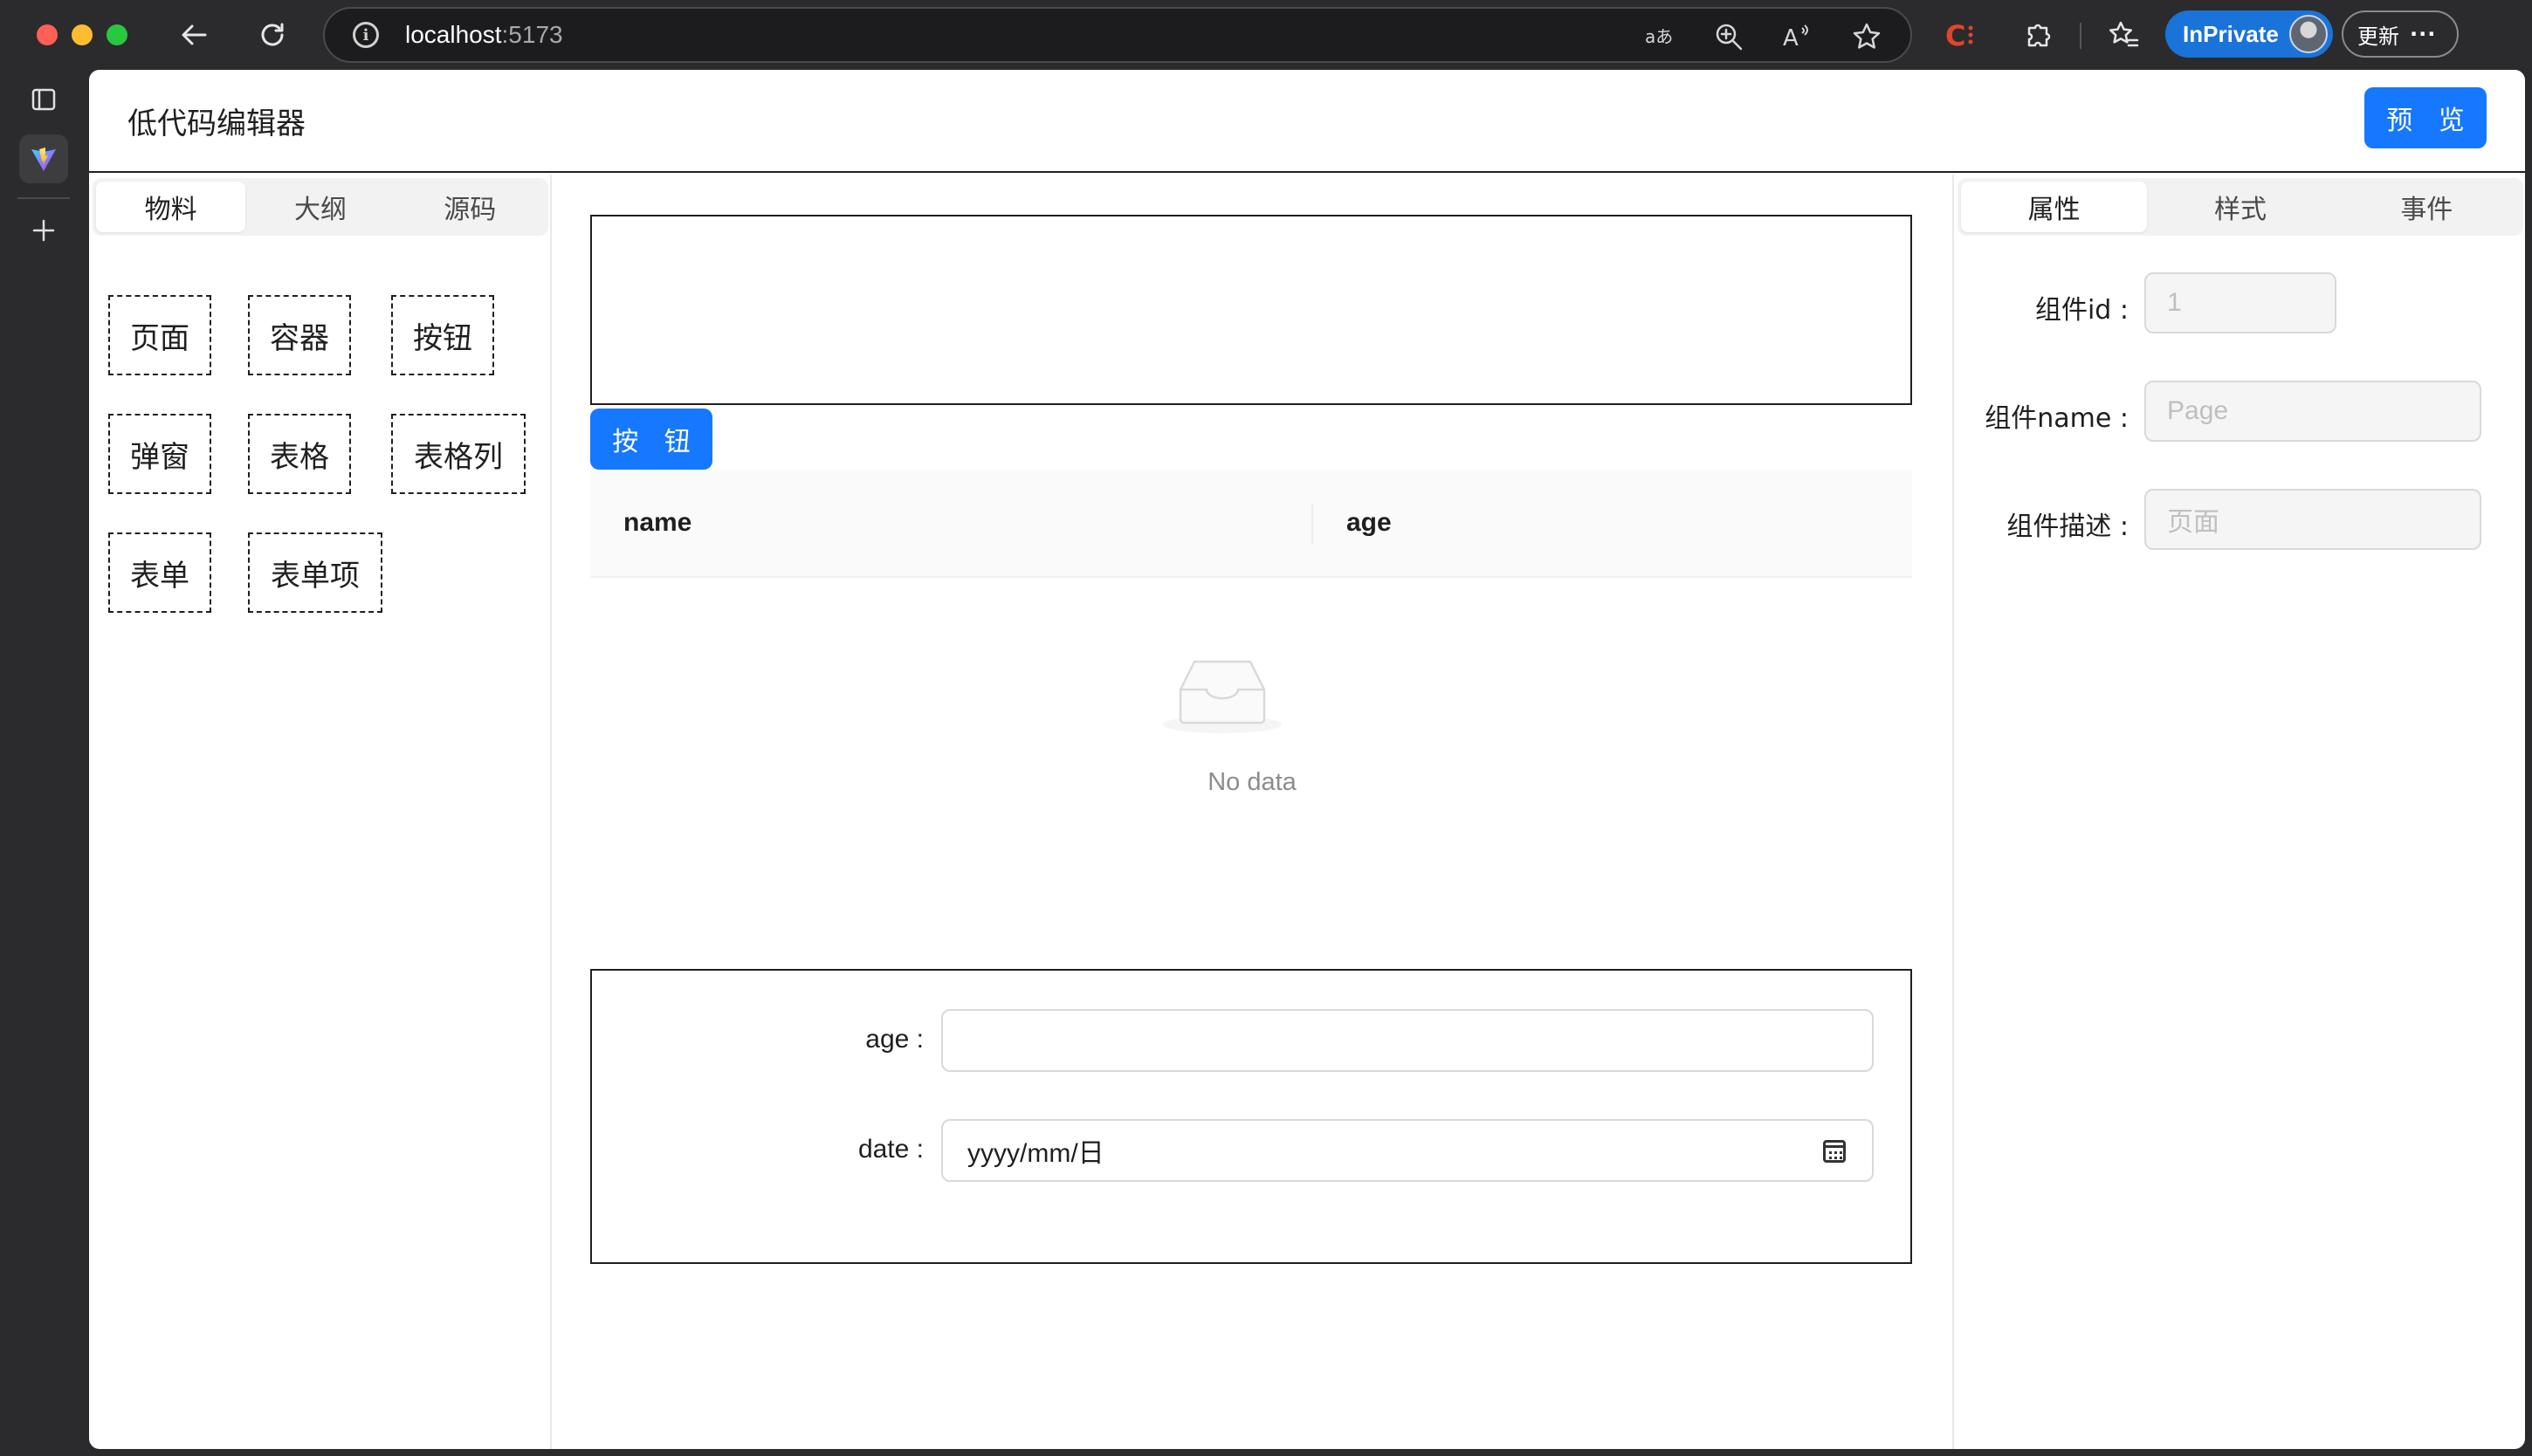  Describe the element at coordinates (194, 35) in the screenshot. I see `back-arrow-icon` at that location.